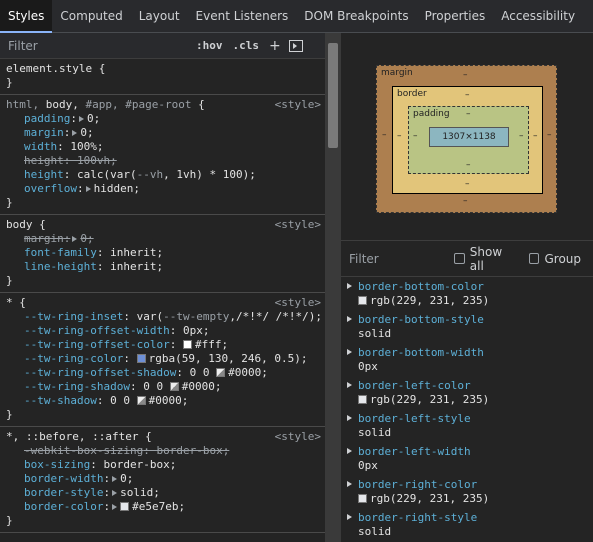 This screenshot has width=593, height=542. What do you see at coordinates (63, 478) in the screenshot?
I see `property-name: border-width` at bounding box center [63, 478].